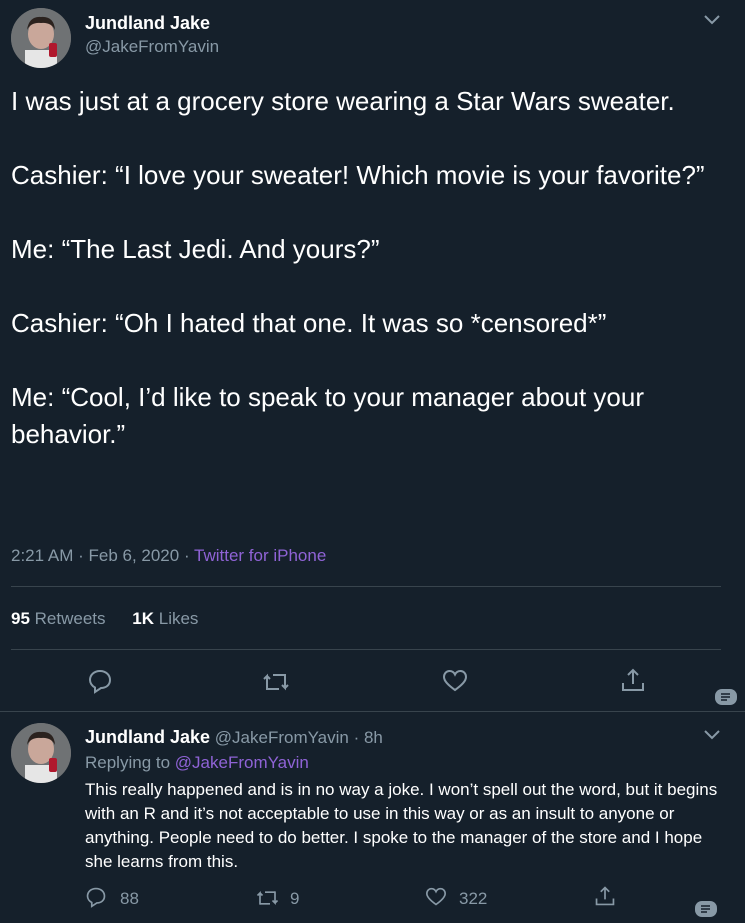 The width and height of the screenshot is (745, 923). I want to click on retweet-icon, so click(276, 682).